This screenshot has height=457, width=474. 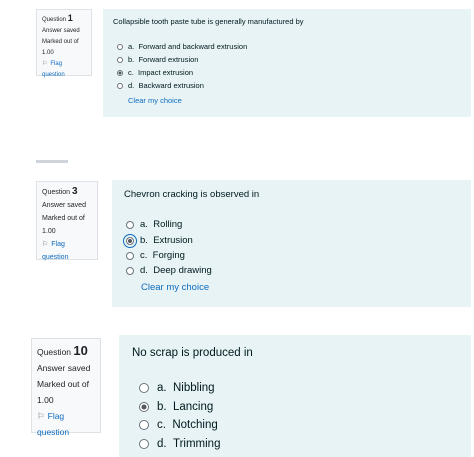 I want to click on answer-option-b: b. Lancing, so click(x=176, y=407).